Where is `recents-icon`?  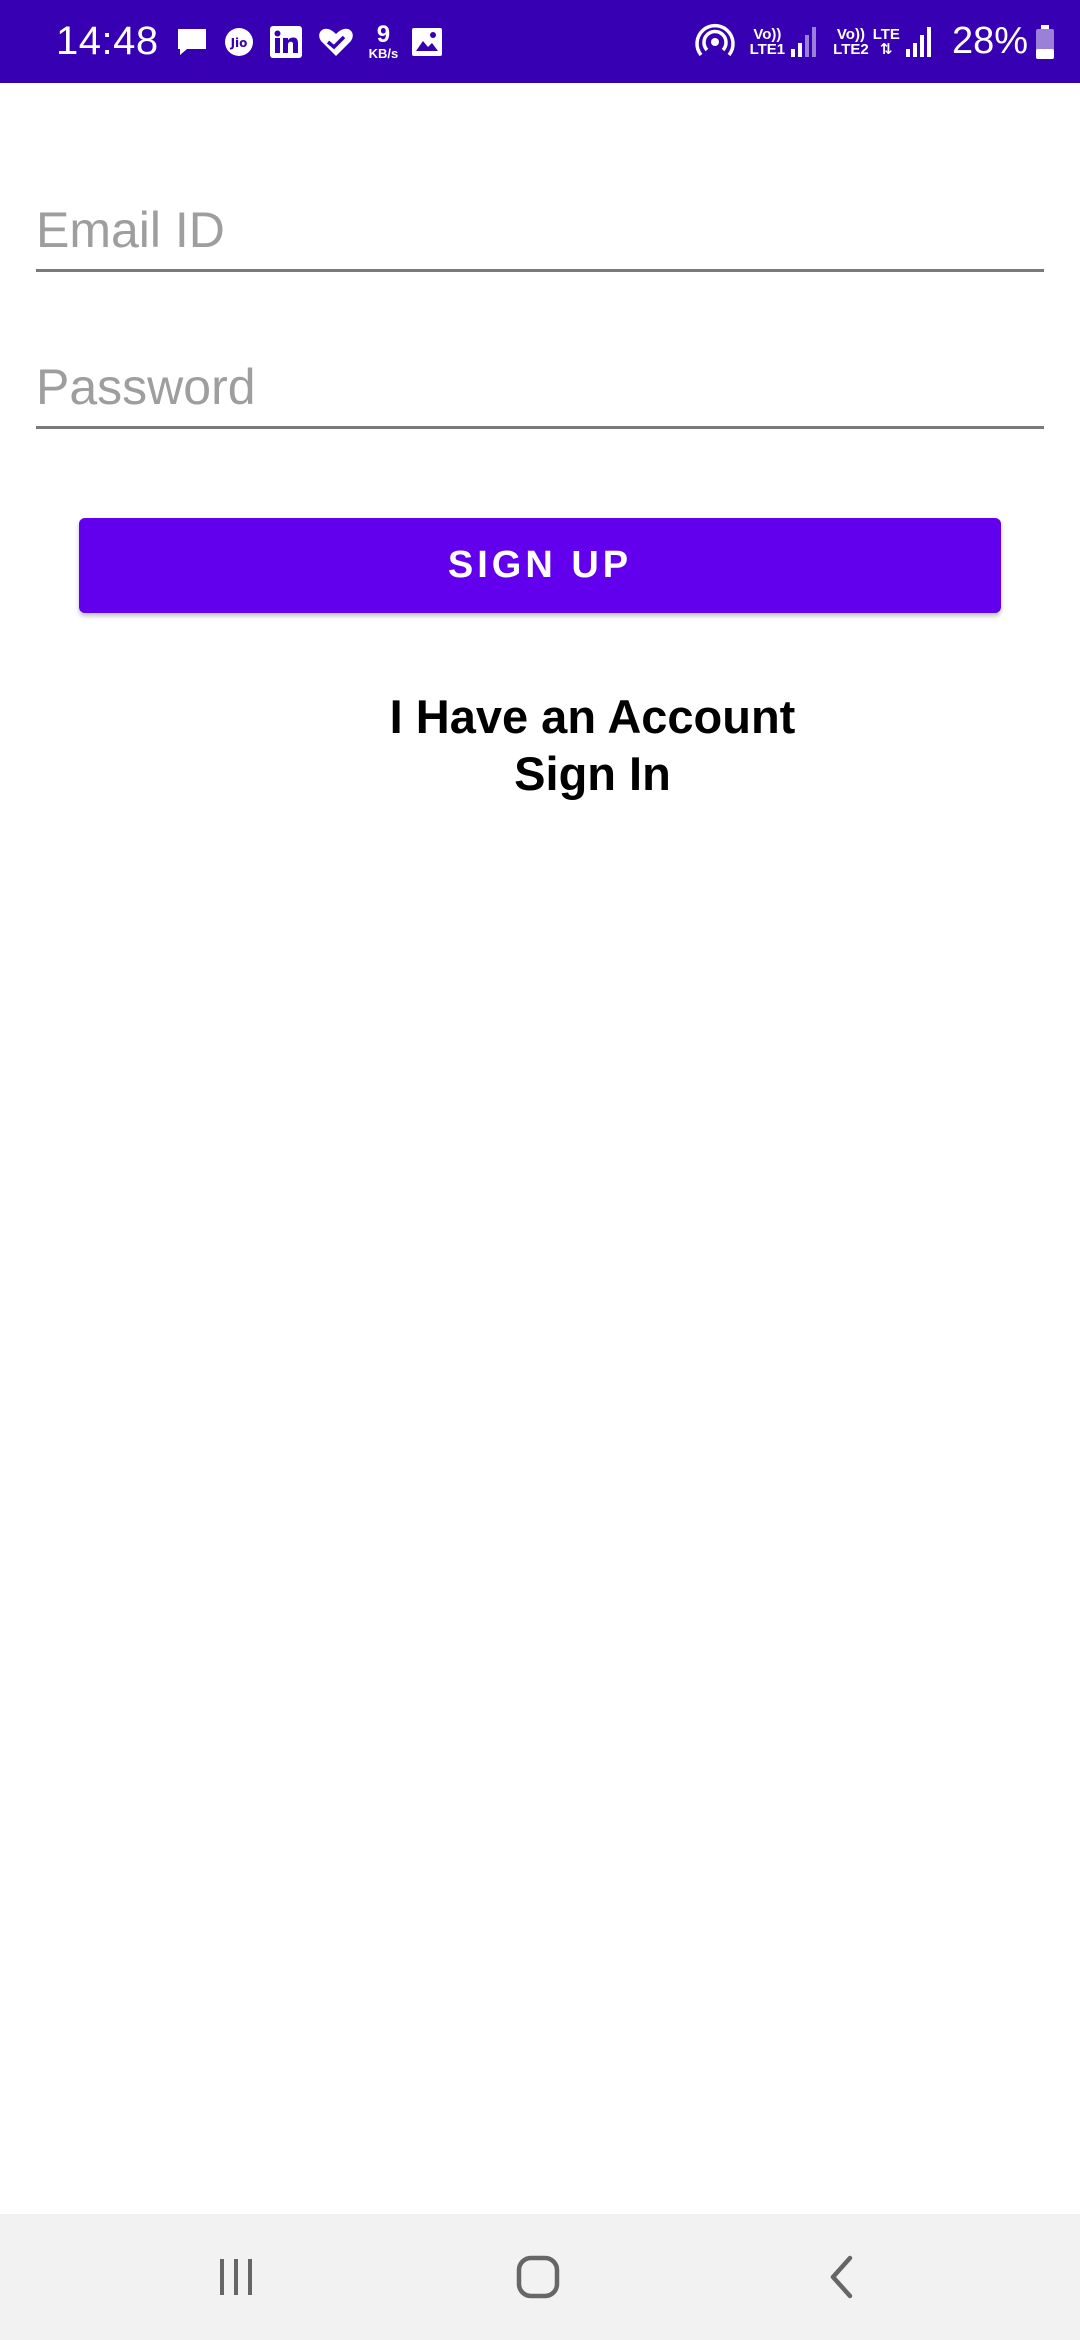 recents-icon is located at coordinates (236, 2277).